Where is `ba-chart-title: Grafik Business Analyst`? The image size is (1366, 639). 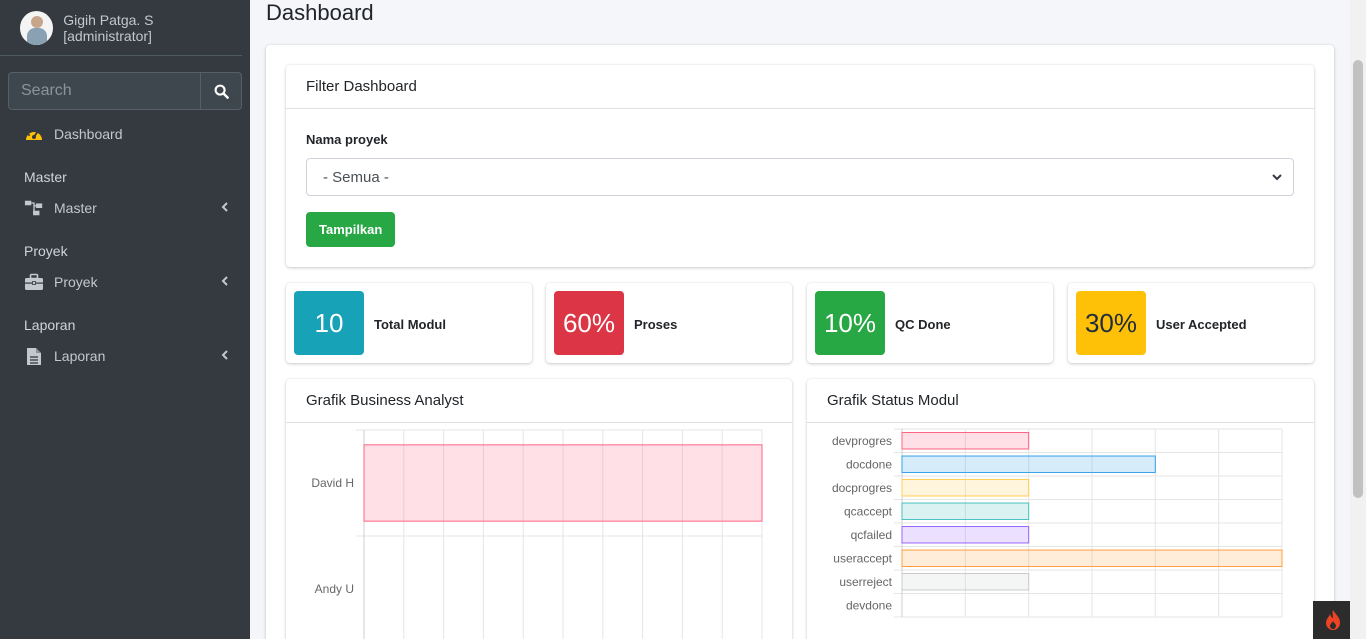
ba-chart-title: Grafik Business Analyst is located at coordinates (539, 401).